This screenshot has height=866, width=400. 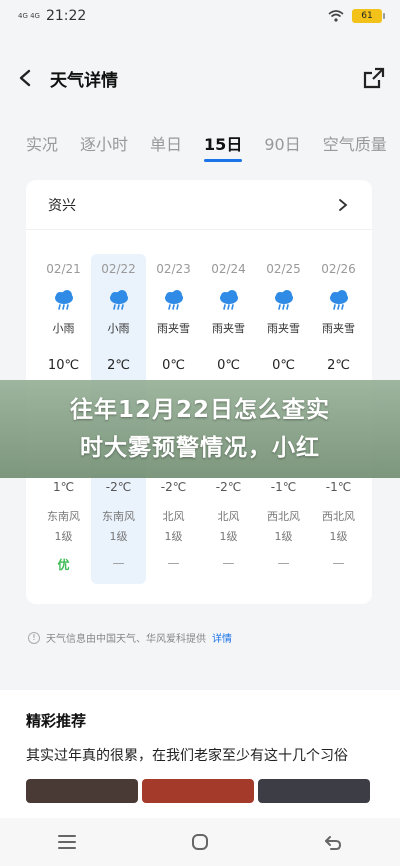 I want to click on city-name: 资兴, so click(x=62, y=205).